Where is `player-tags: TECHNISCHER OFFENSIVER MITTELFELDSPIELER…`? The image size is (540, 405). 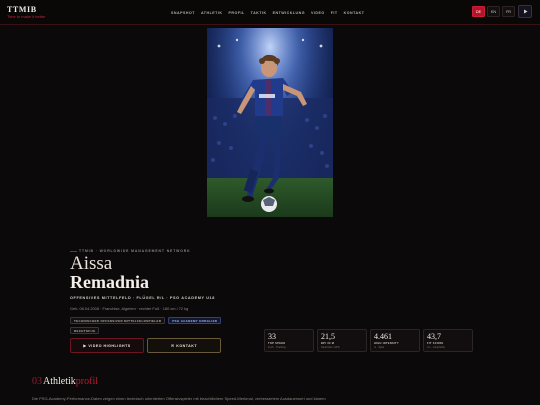
player-tags: TECHNISCHER OFFENSIVER MITTELFELDSPIELER… is located at coordinates (155, 325).